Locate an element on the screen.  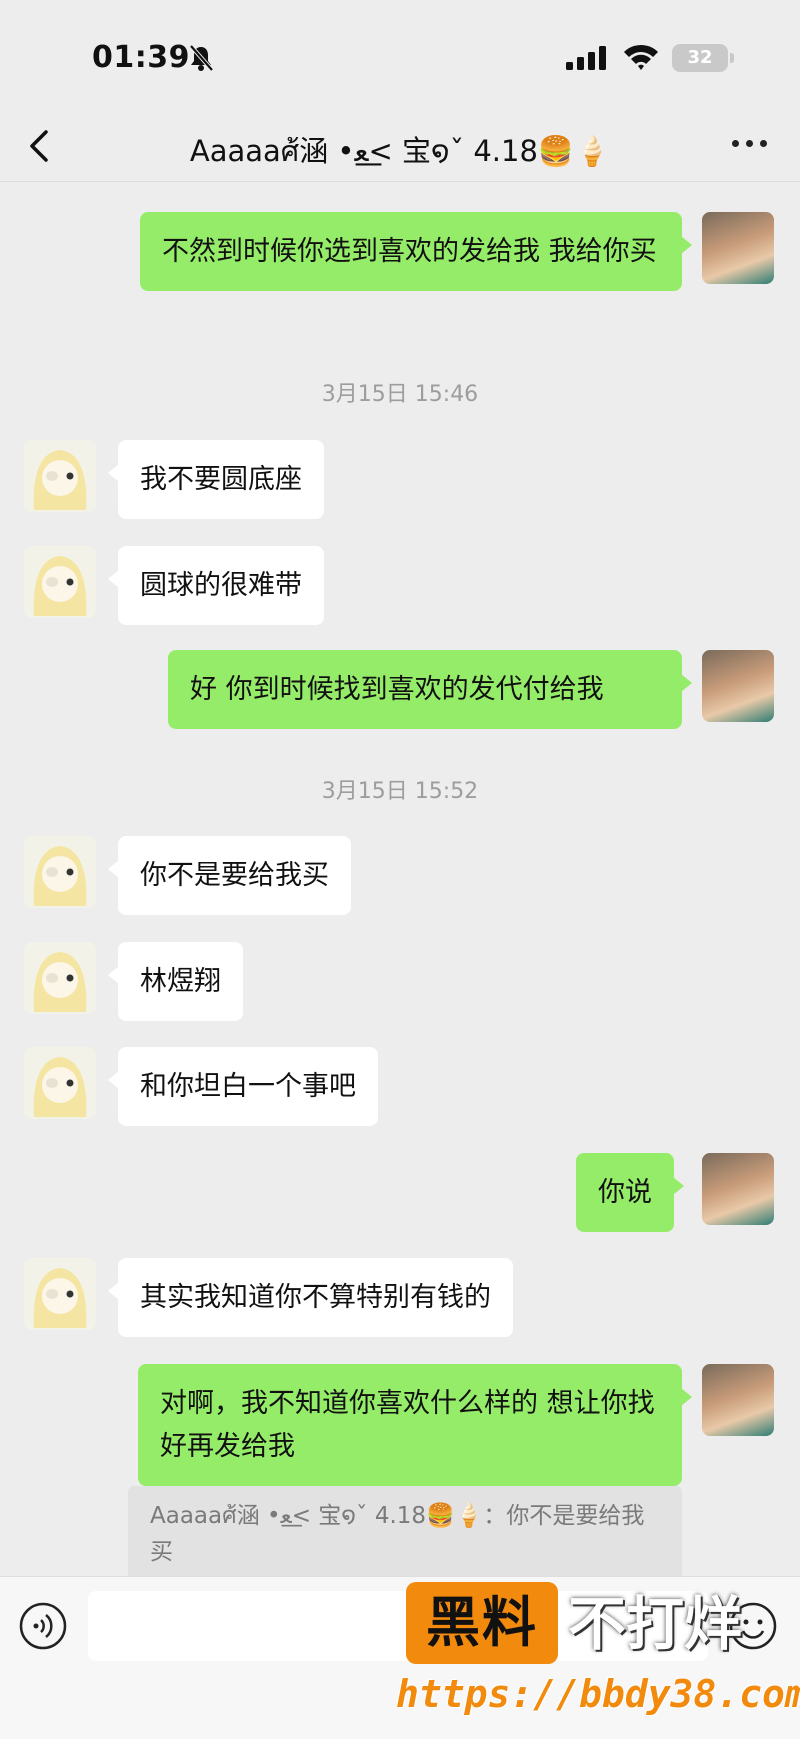
message-bubble-received: 我不要圆底座 is located at coordinates (216, 479).